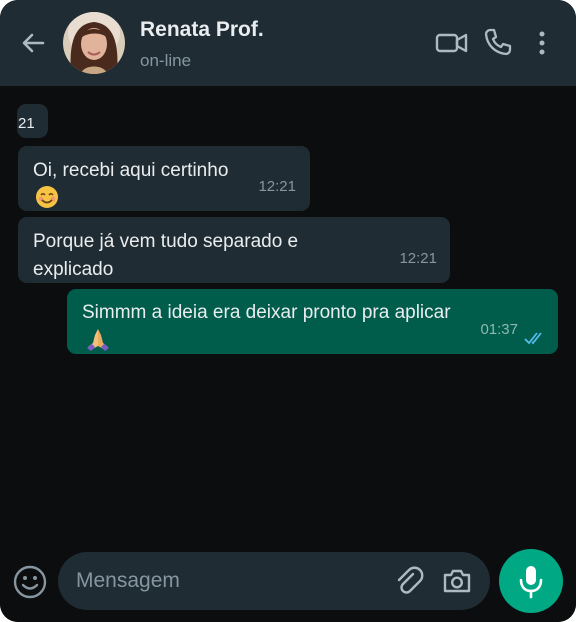  What do you see at coordinates (457, 581) in the screenshot?
I see `camera-icon` at bounding box center [457, 581].